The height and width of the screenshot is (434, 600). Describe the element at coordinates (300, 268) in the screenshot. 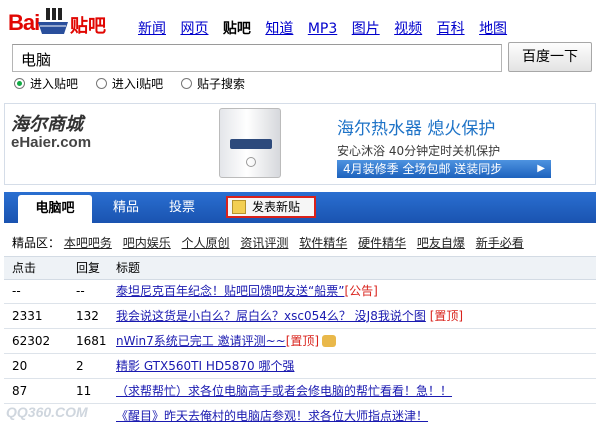

I see `table-header: 点击 回复 标题` at that location.